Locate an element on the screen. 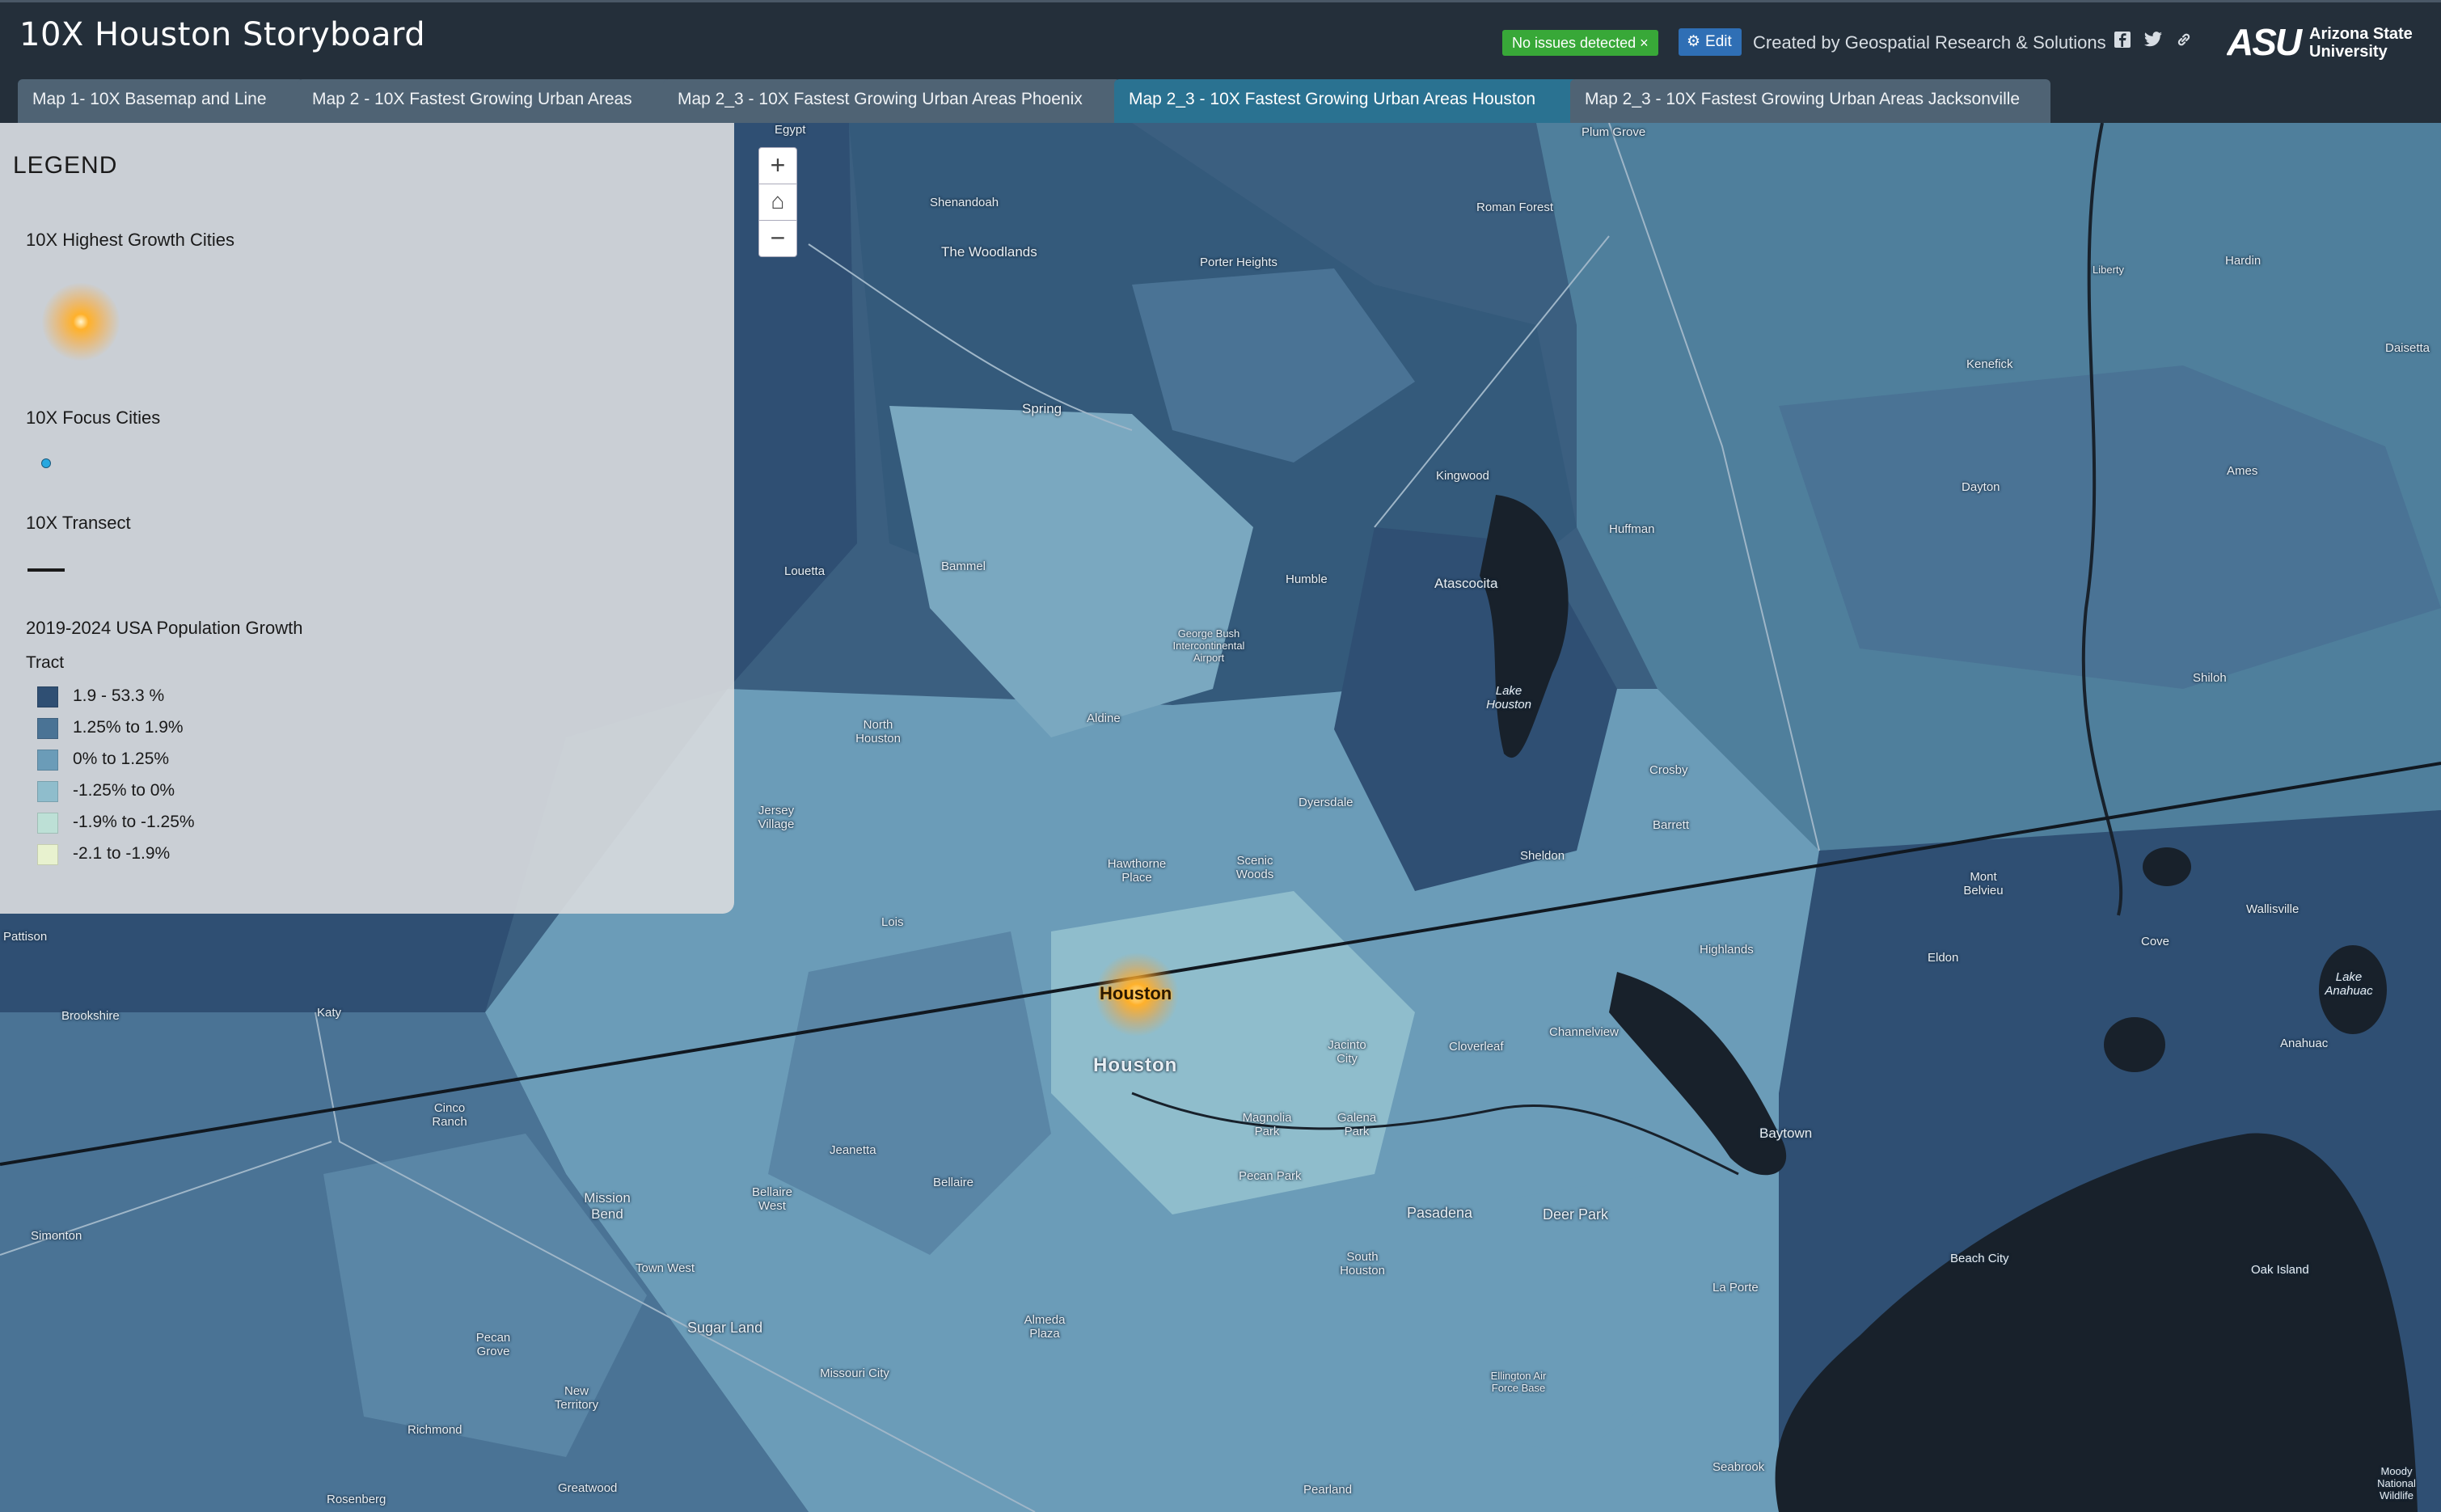 This screenshot has width=2441, height=1512. map-label: Richmond is located at coordinates (435, 1430).